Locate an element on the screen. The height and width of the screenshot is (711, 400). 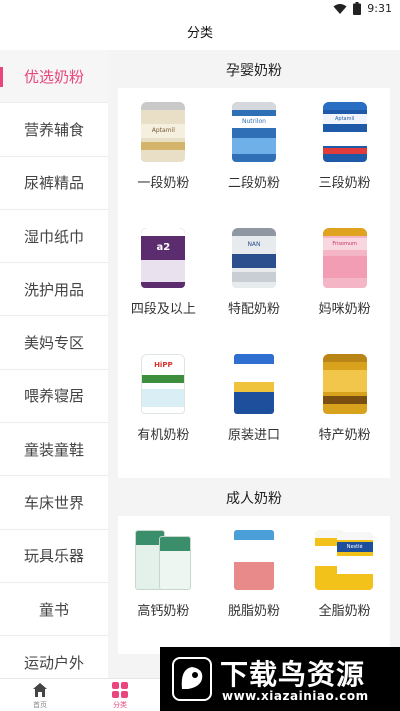
category-grid-icon is located at coordinates (120, 690).